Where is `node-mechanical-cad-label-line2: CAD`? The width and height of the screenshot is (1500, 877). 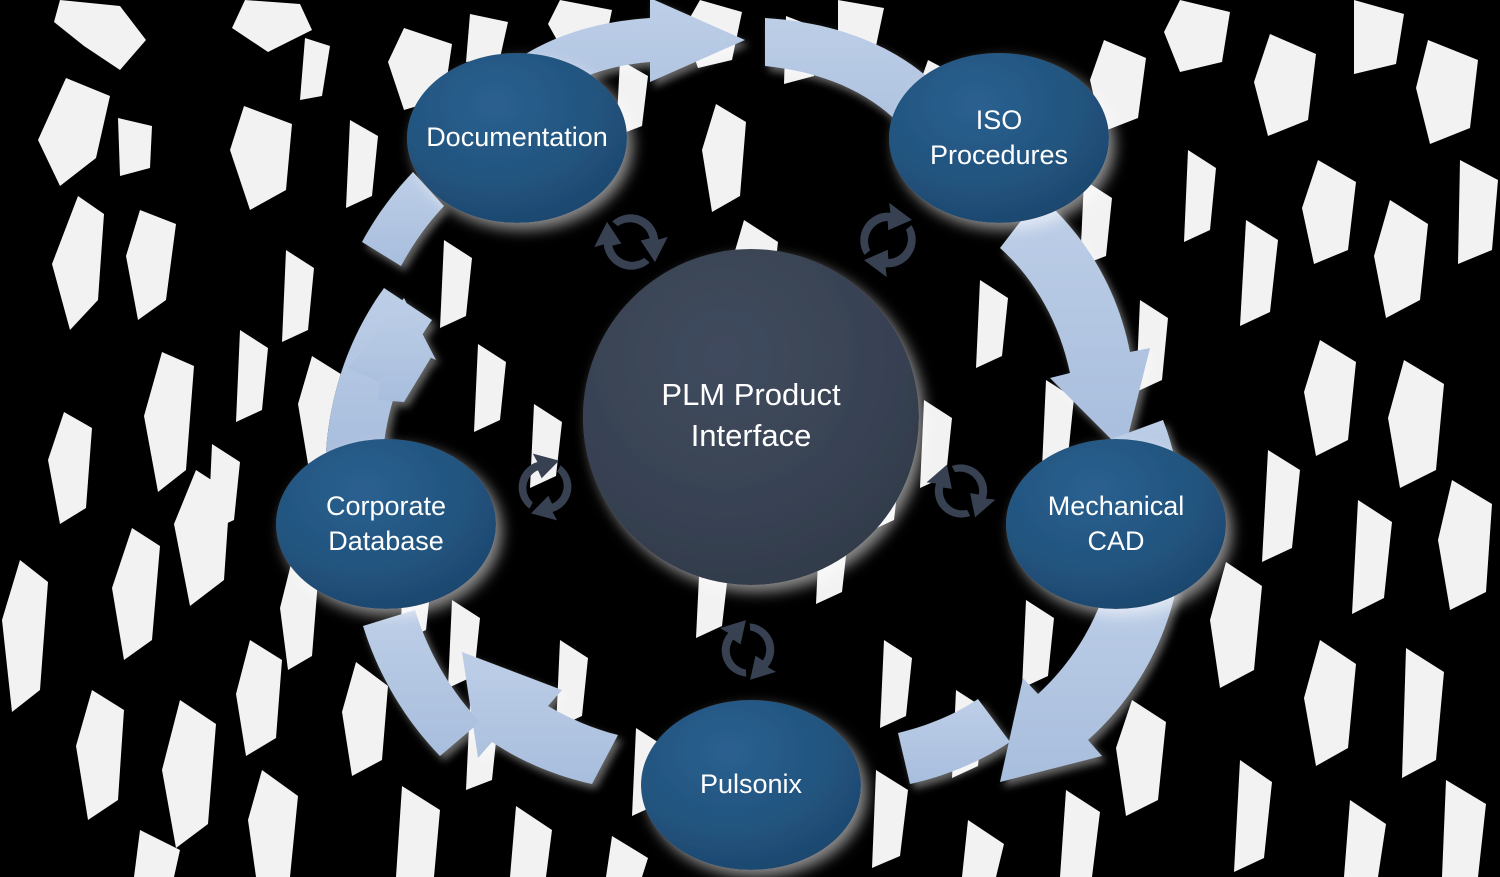 node-mechanical-cad-label-line2: CAD is located at coordinates (1115, 541).